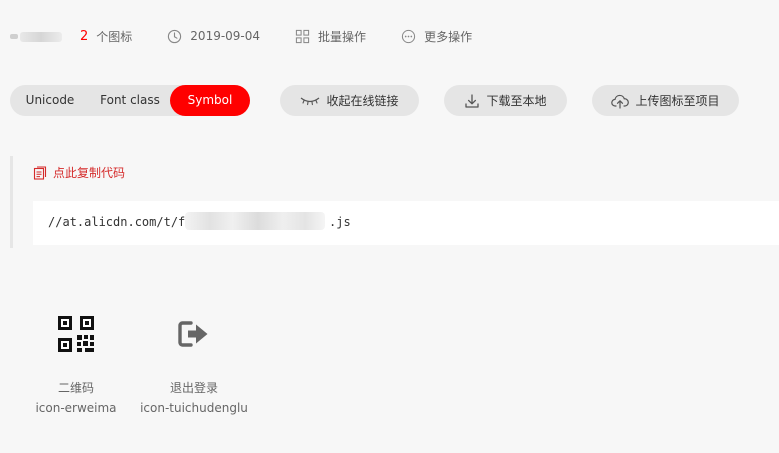  What do you see at coordinates (255, 221) in the screenshot?
I see `code-url-redacted` at bounding box center [255, 221].